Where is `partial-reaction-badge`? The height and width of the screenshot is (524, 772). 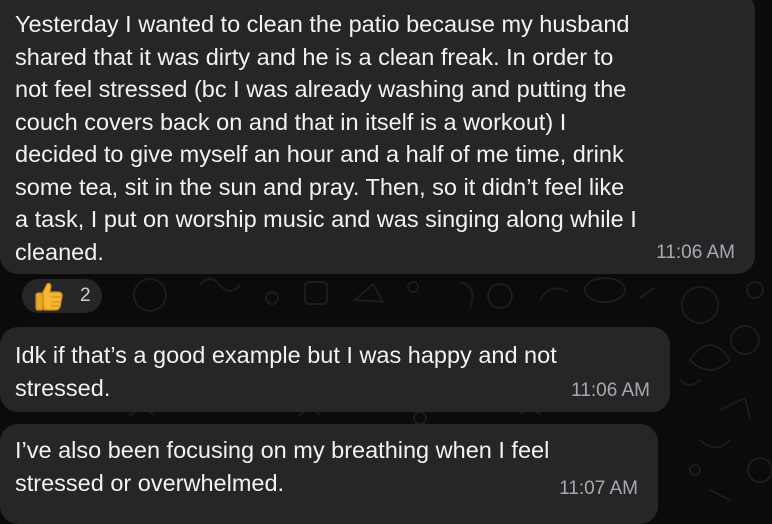 partial-reaction-badge is located at coordinates (52, 514).